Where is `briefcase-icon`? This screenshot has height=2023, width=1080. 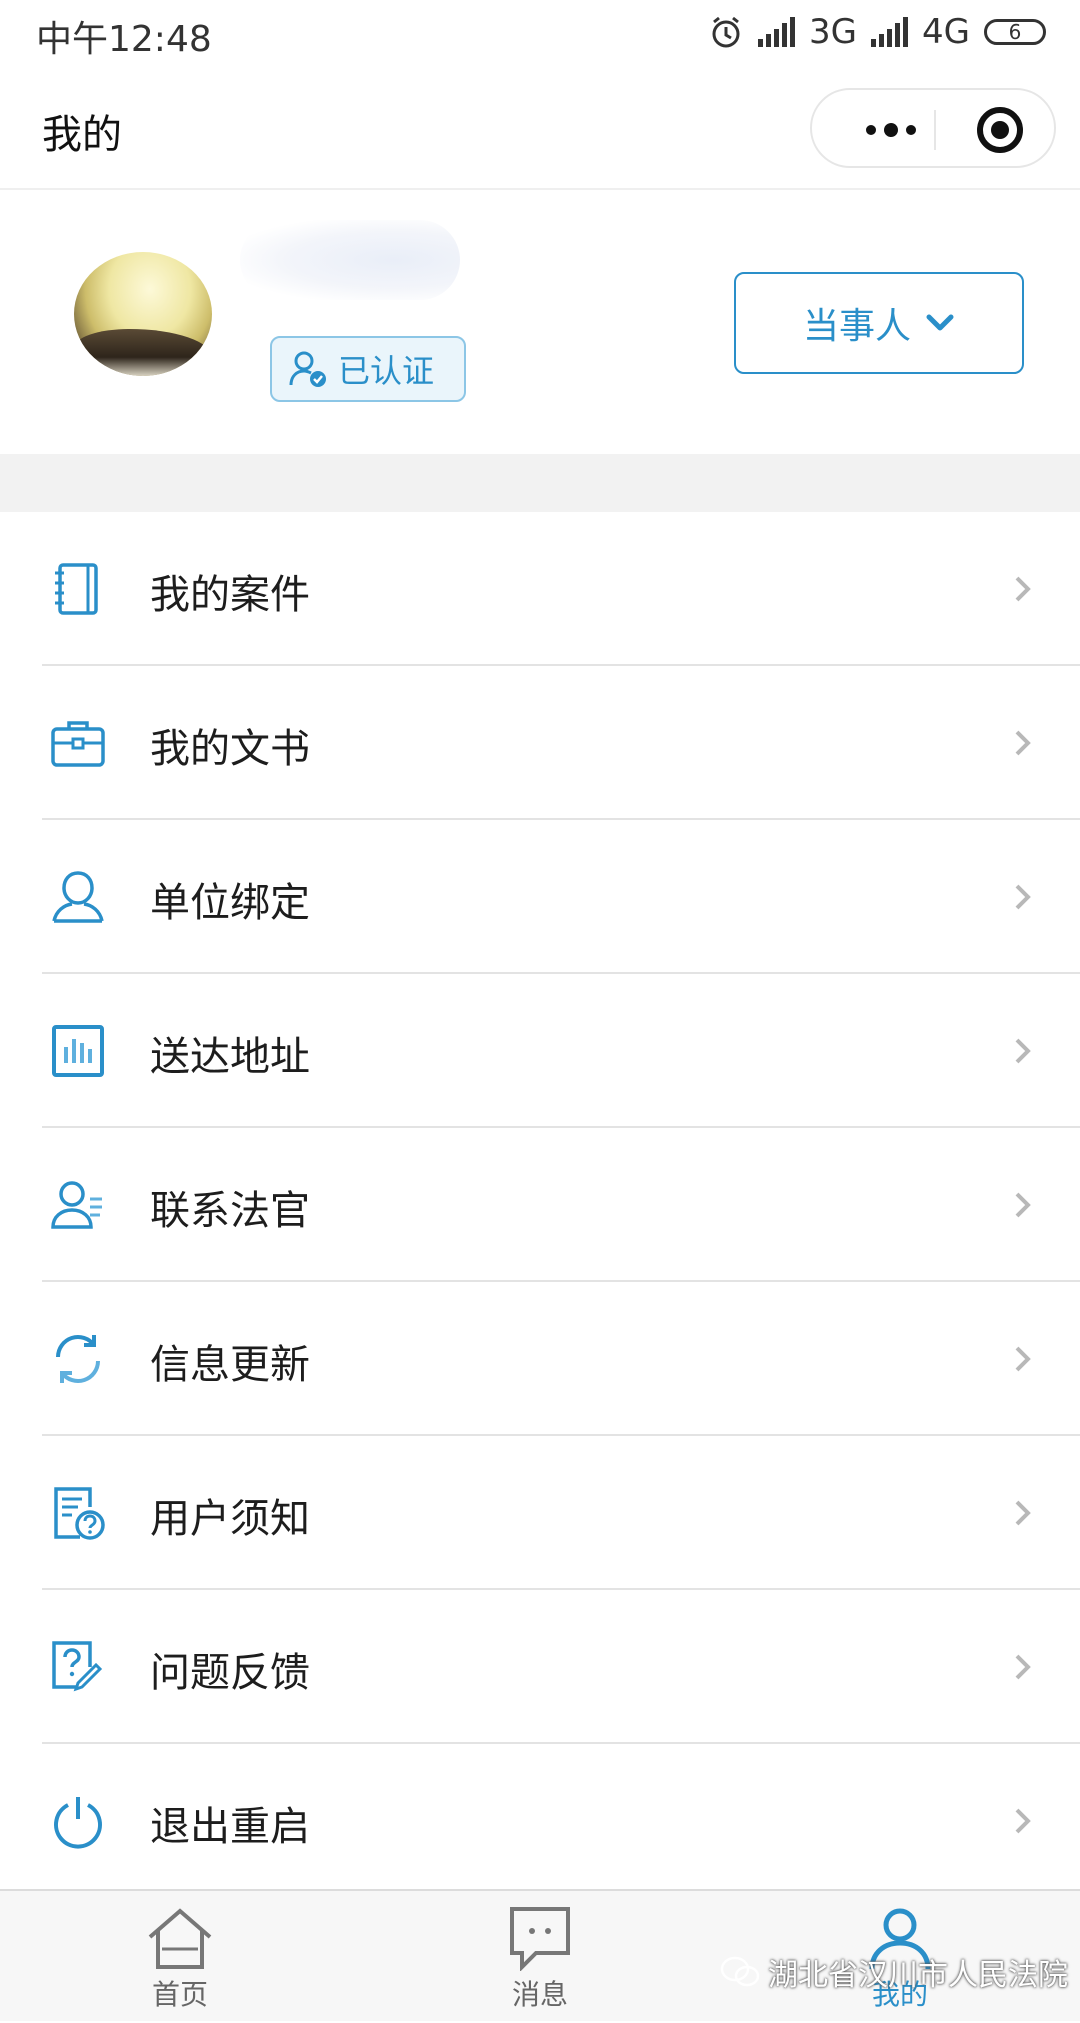
briefcase-icon is located at coordinates (78, 744).